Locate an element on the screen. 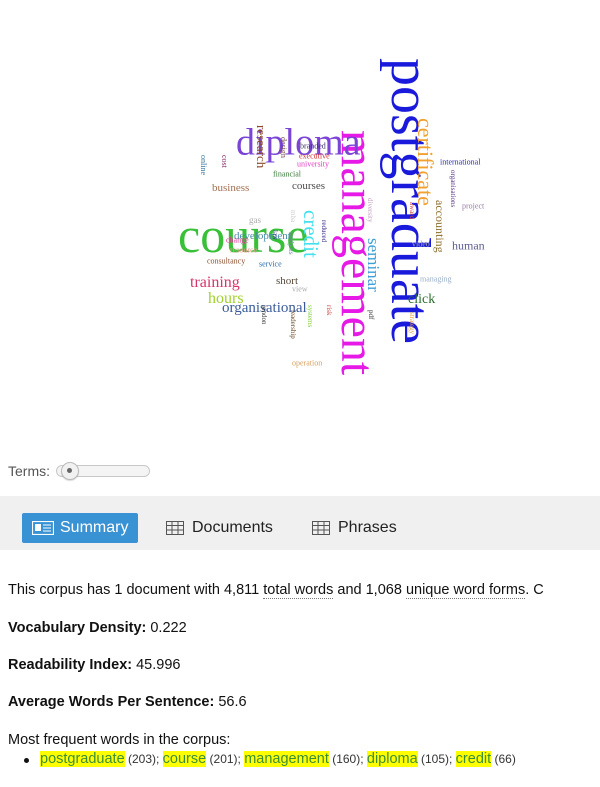 The height and width of the screenshot is (787, 600). readability-index: Readability Index: 45.996 is located at coordinates (94, 665).